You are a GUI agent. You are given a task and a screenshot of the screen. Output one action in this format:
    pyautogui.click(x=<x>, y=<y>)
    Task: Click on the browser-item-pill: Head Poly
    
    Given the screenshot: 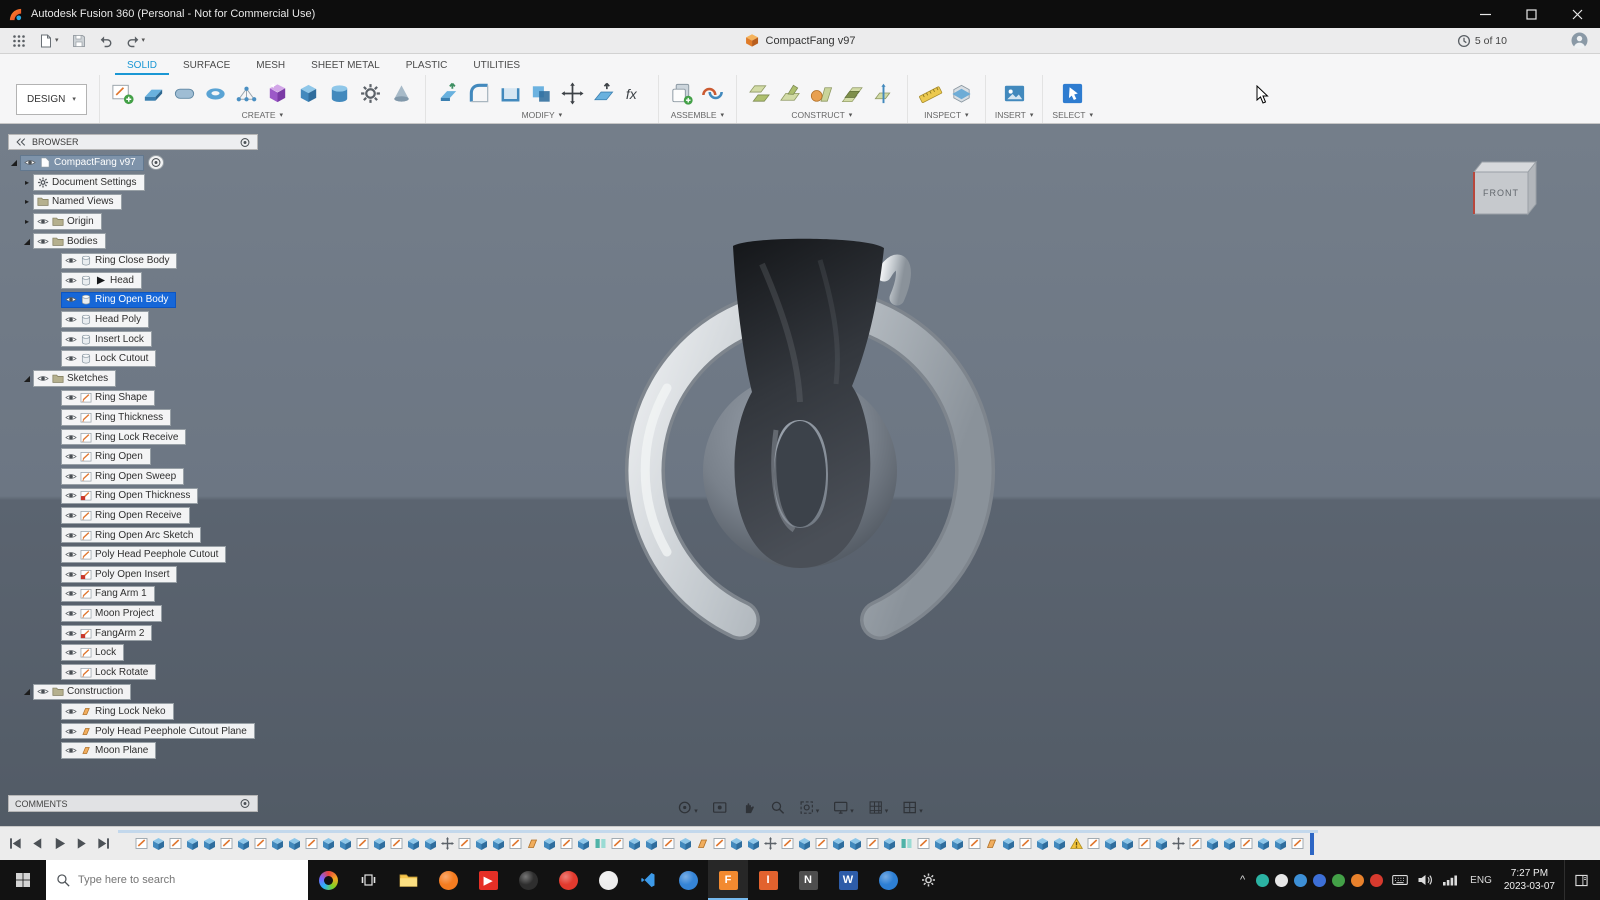 What is the action you would take?
    pyautogui.click(x=105, y=319)
    